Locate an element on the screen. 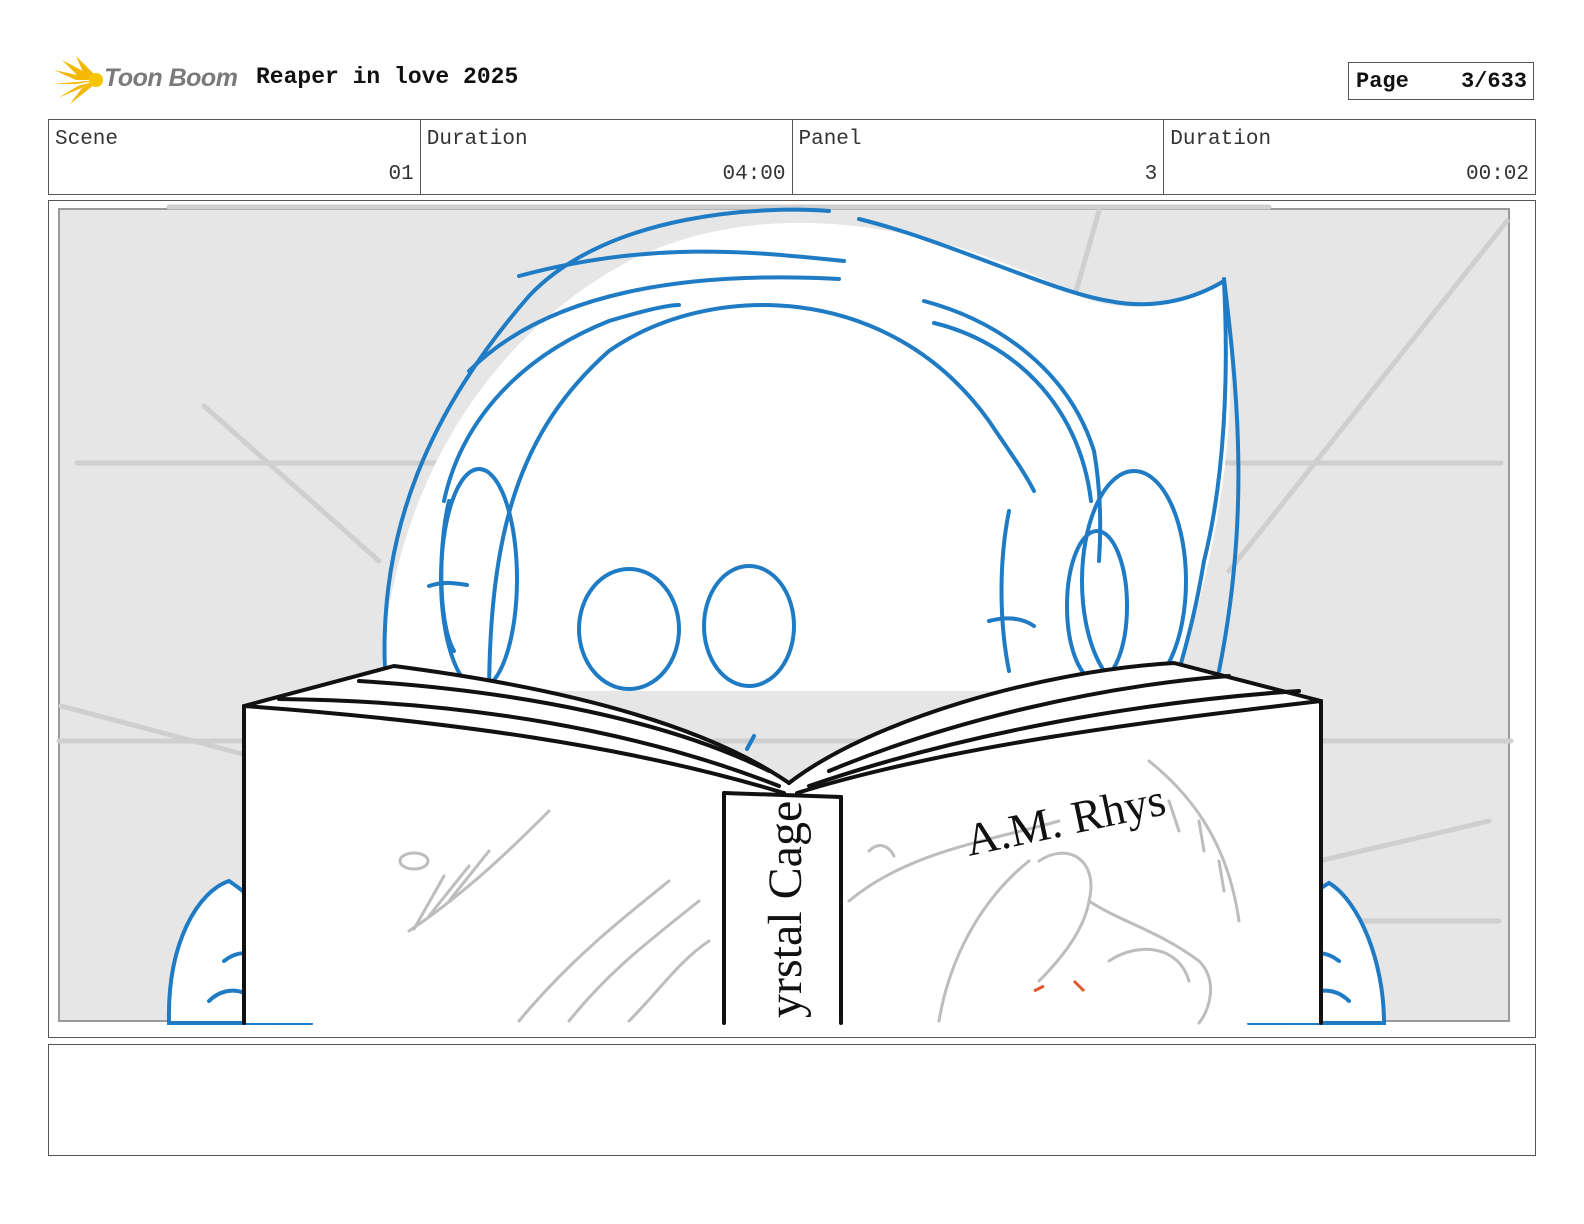  scene-value: 01 is located at coordinates (401, 174).